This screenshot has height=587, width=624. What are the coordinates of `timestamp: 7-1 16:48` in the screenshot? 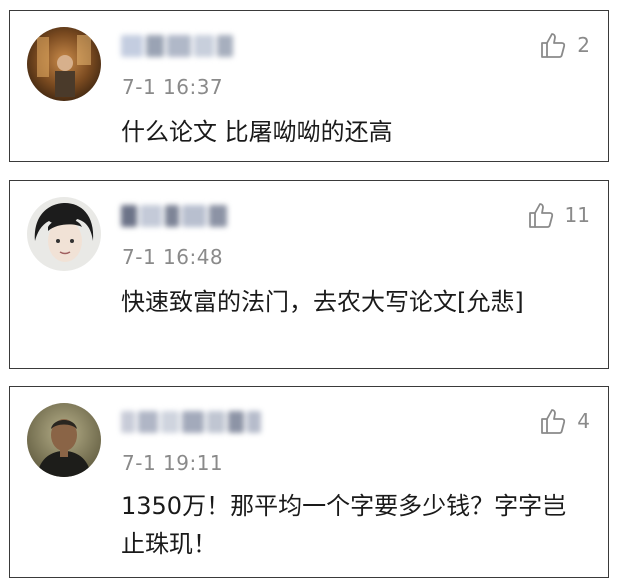 It's located at (173, 257).